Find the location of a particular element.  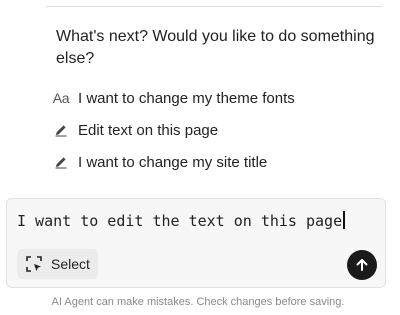

divider is located at coordinates (214, 6).